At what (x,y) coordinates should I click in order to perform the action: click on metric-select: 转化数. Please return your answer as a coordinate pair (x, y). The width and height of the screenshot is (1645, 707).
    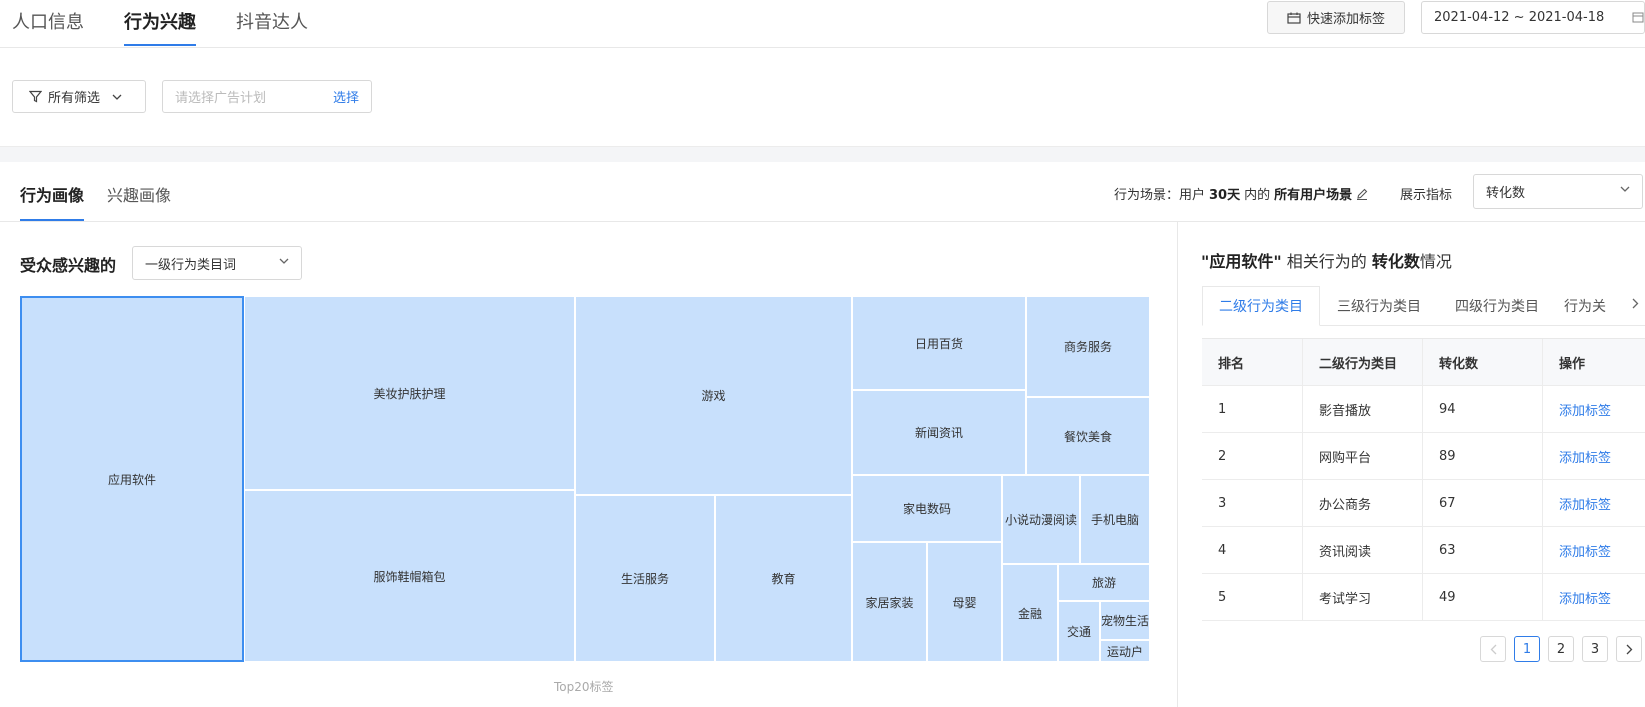
    Looking at the image, I should click on (1558, 191).